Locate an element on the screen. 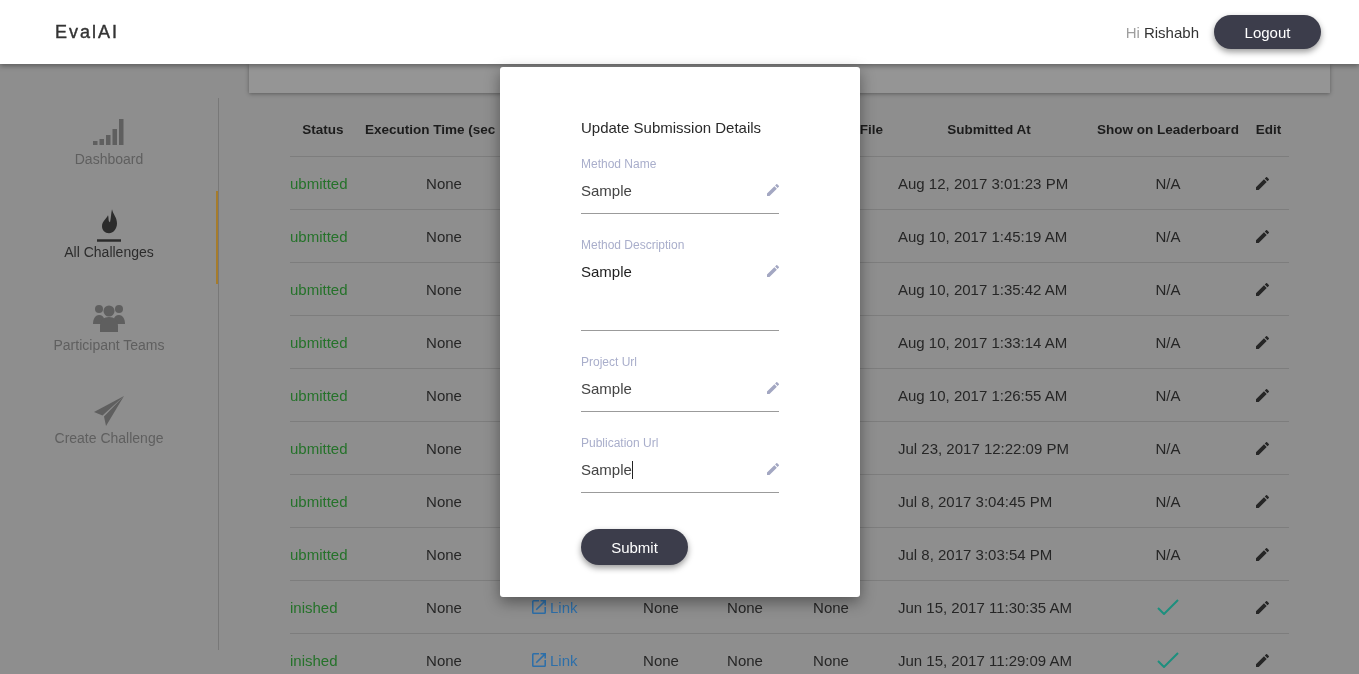 This screenshot has width=1359, height=674. column-header: Edit is located at coordinates (1268, 129).